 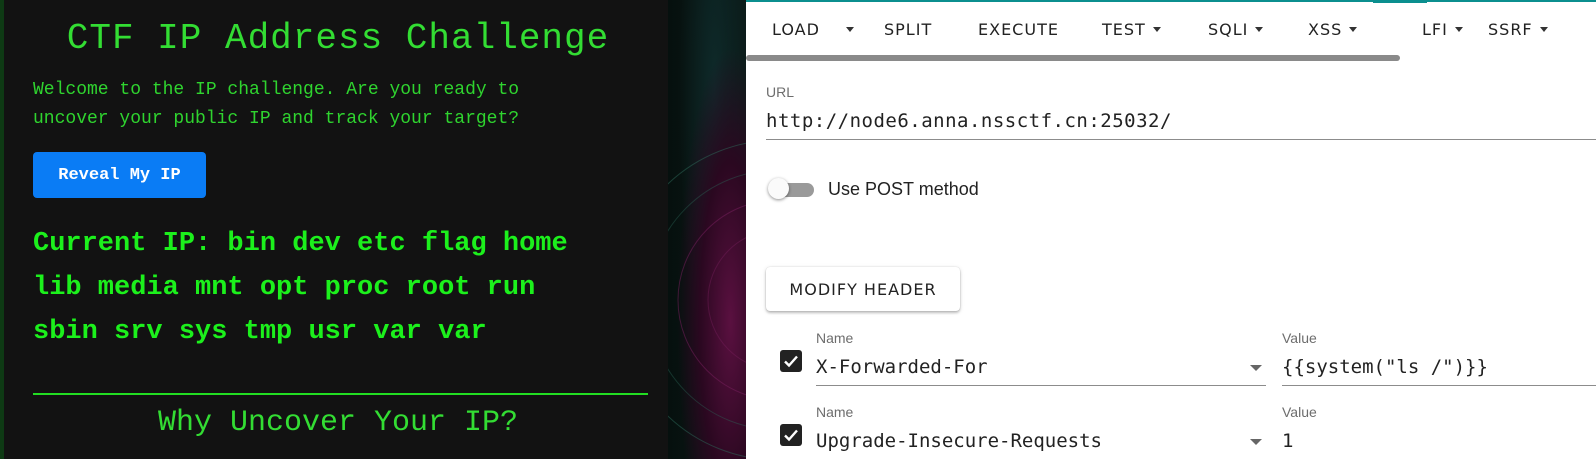 I want to click on execute-label: EXECUTE, so click(x=1018, y=29).